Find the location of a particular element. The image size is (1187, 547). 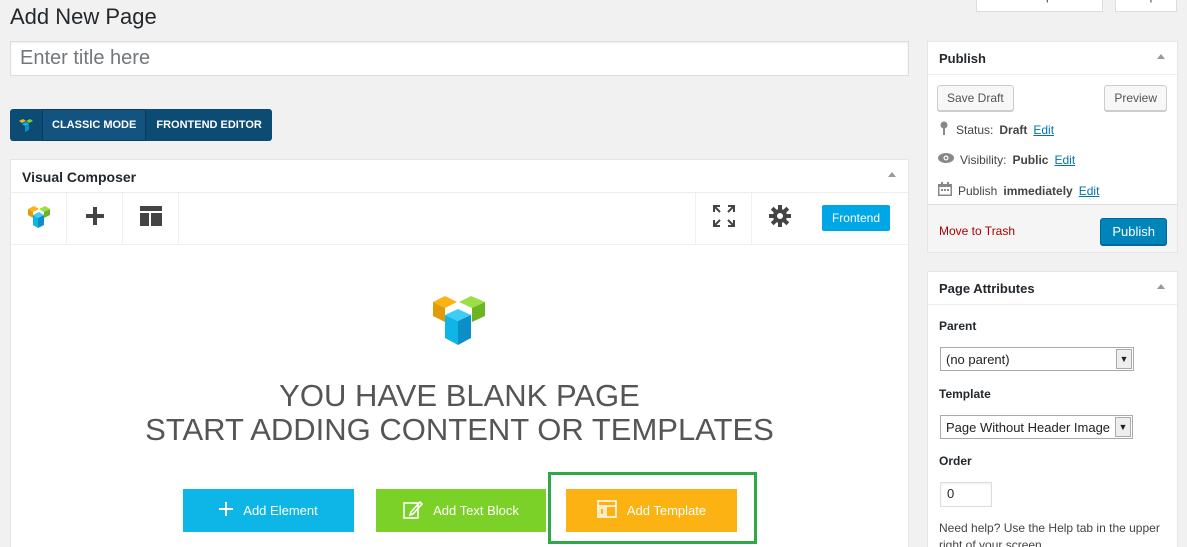

publish-box-header: Publish is located at coordinates (1052, 58).